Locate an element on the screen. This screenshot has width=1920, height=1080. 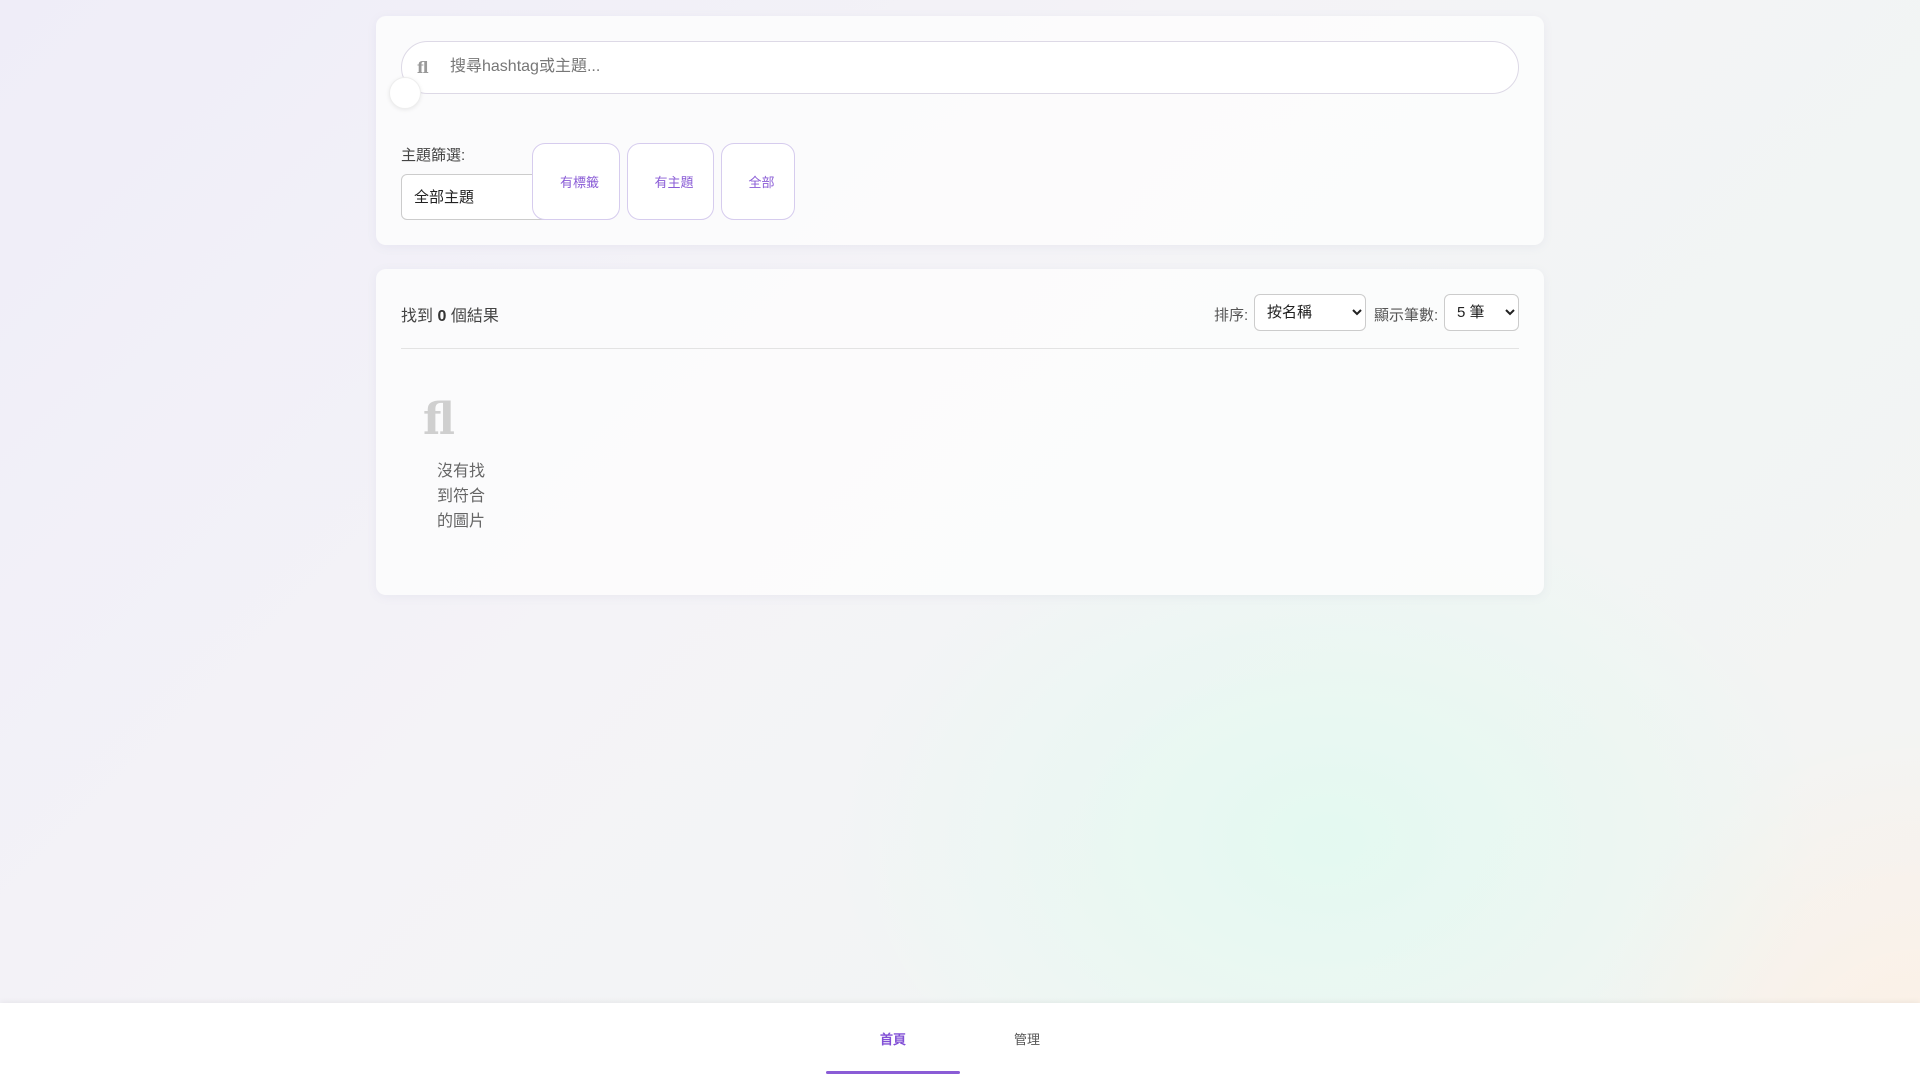
filter-chip-all: 全部 is located at coordinates (758, 181).